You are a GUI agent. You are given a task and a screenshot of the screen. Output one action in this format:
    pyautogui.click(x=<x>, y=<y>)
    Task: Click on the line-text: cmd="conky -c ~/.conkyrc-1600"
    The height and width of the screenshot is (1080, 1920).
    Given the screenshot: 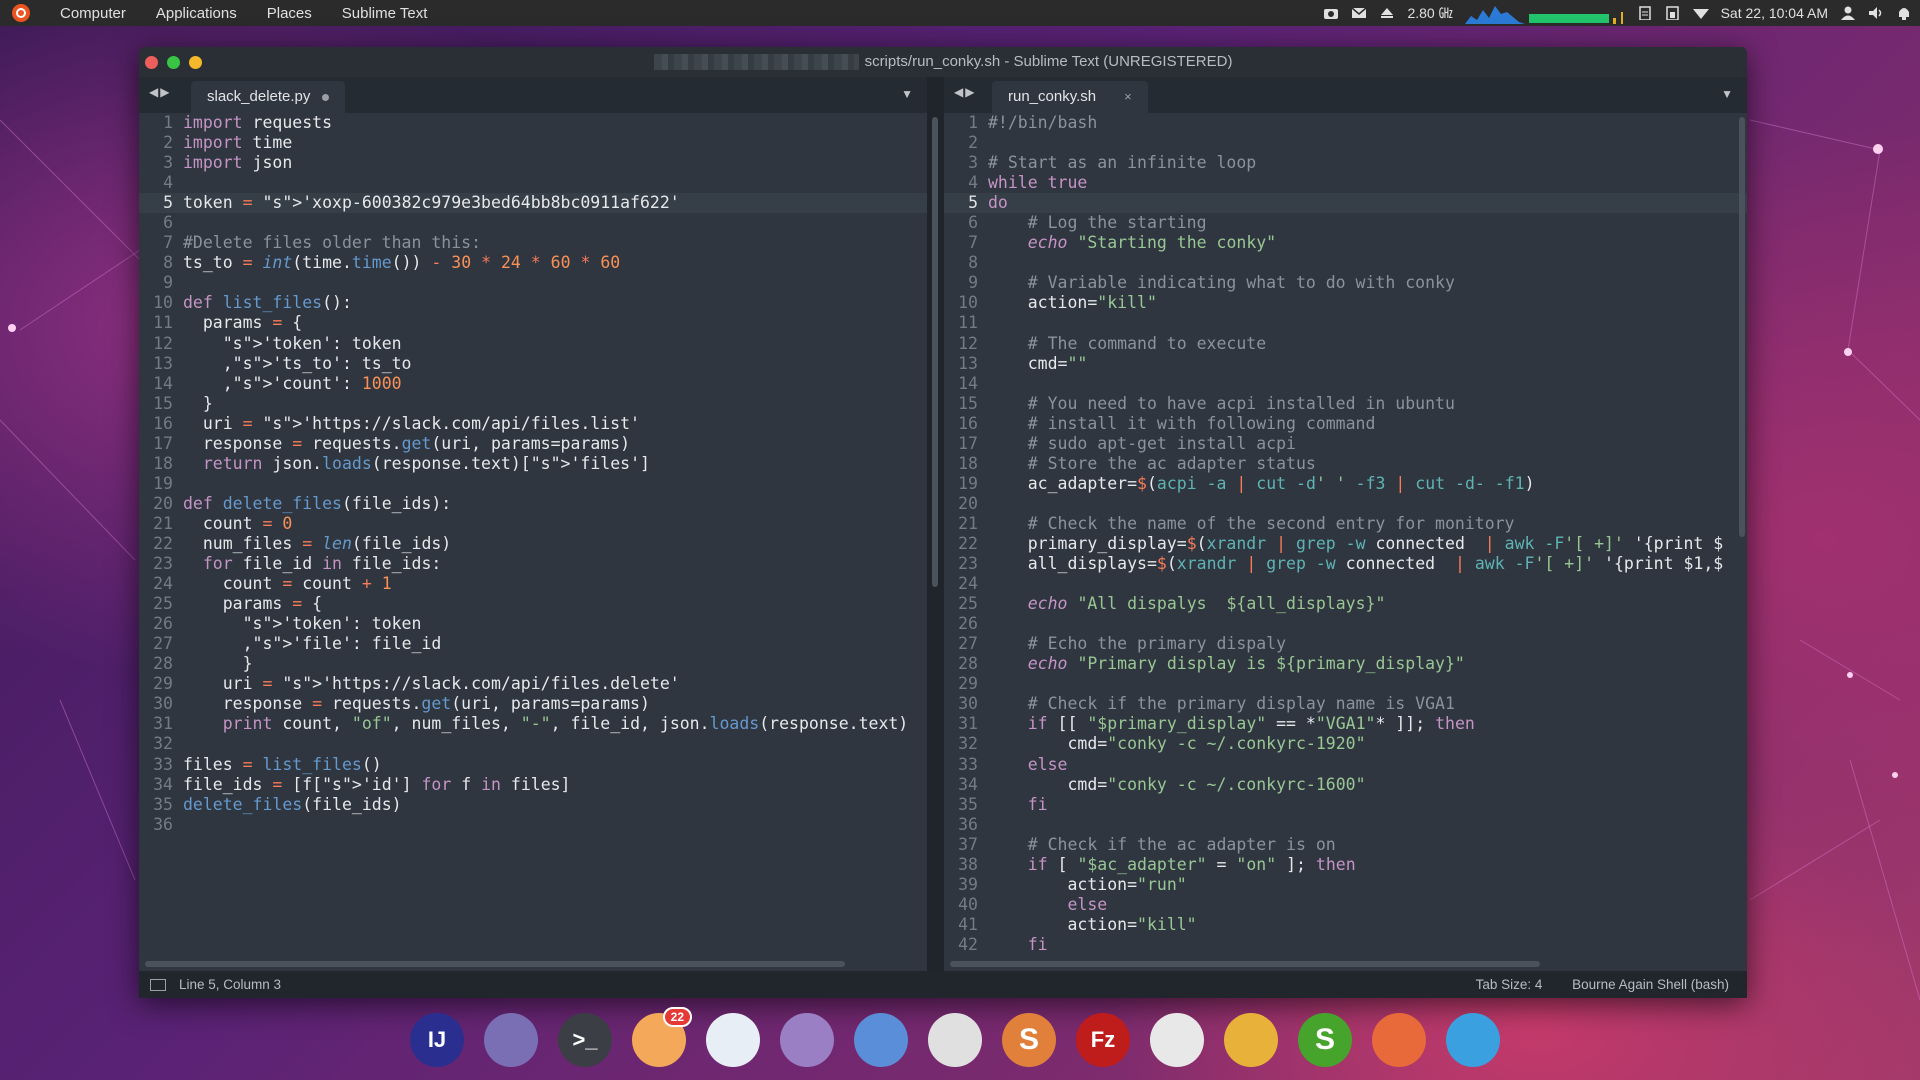 What is the action you would take?
    pyautogui.click(x=1176, y=784)
    